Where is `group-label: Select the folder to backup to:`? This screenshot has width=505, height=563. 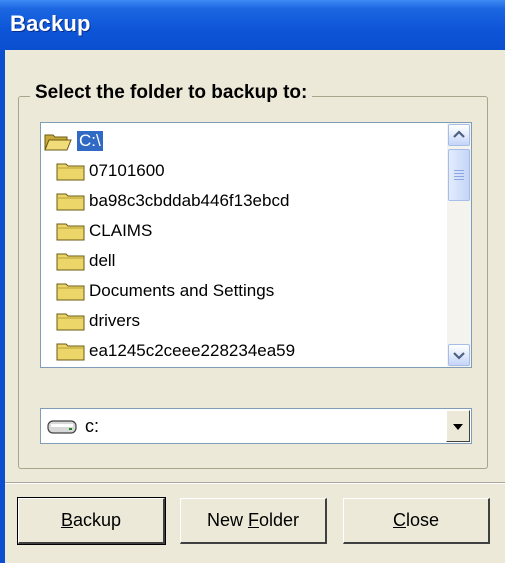
group-label: Select the folder to backup to: is located at coordinates (171, 93).